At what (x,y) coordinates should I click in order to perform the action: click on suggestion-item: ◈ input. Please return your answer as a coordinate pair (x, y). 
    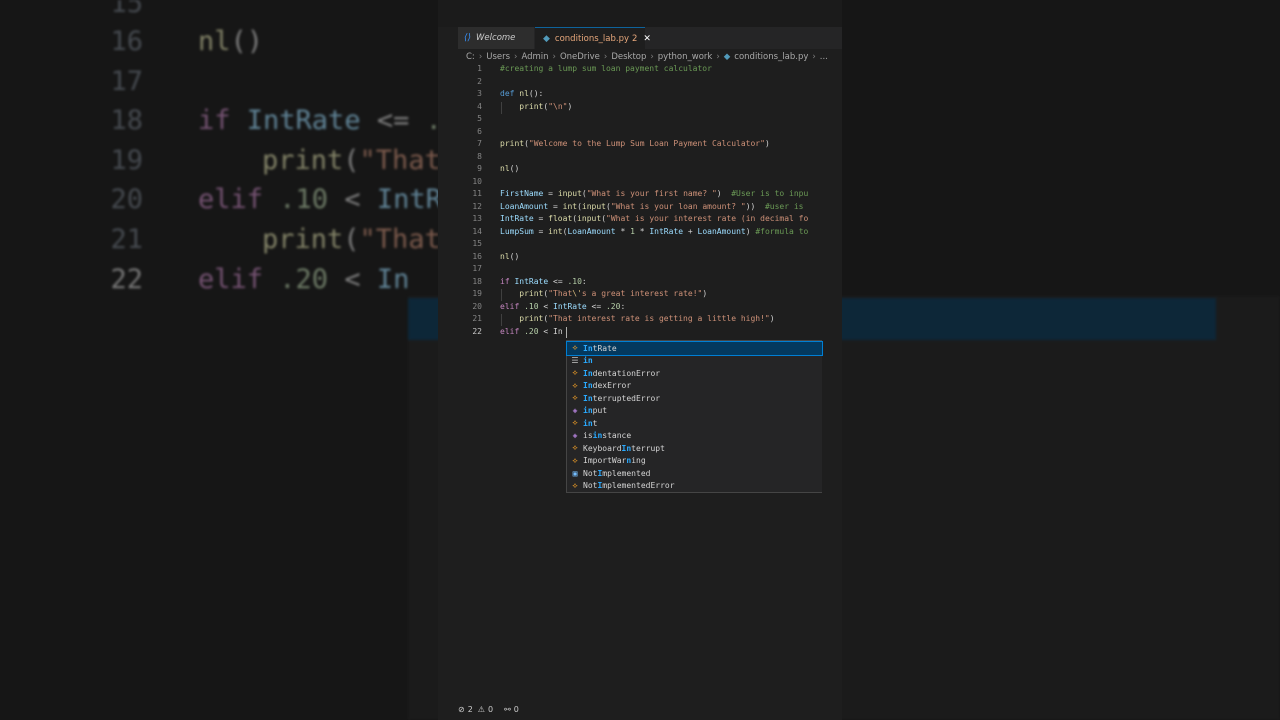
    Looking at the image, I should click on (694, 411).